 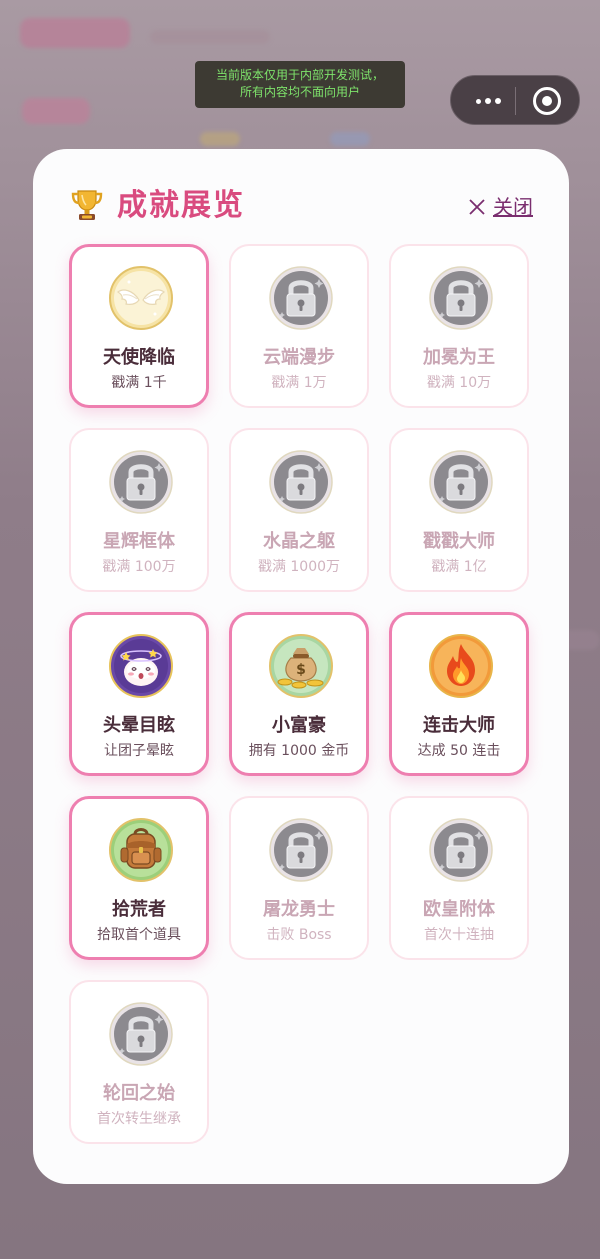 I want to click on achievement-card: 屠龙勇士击败 Boss, so click(x=299, y=878).